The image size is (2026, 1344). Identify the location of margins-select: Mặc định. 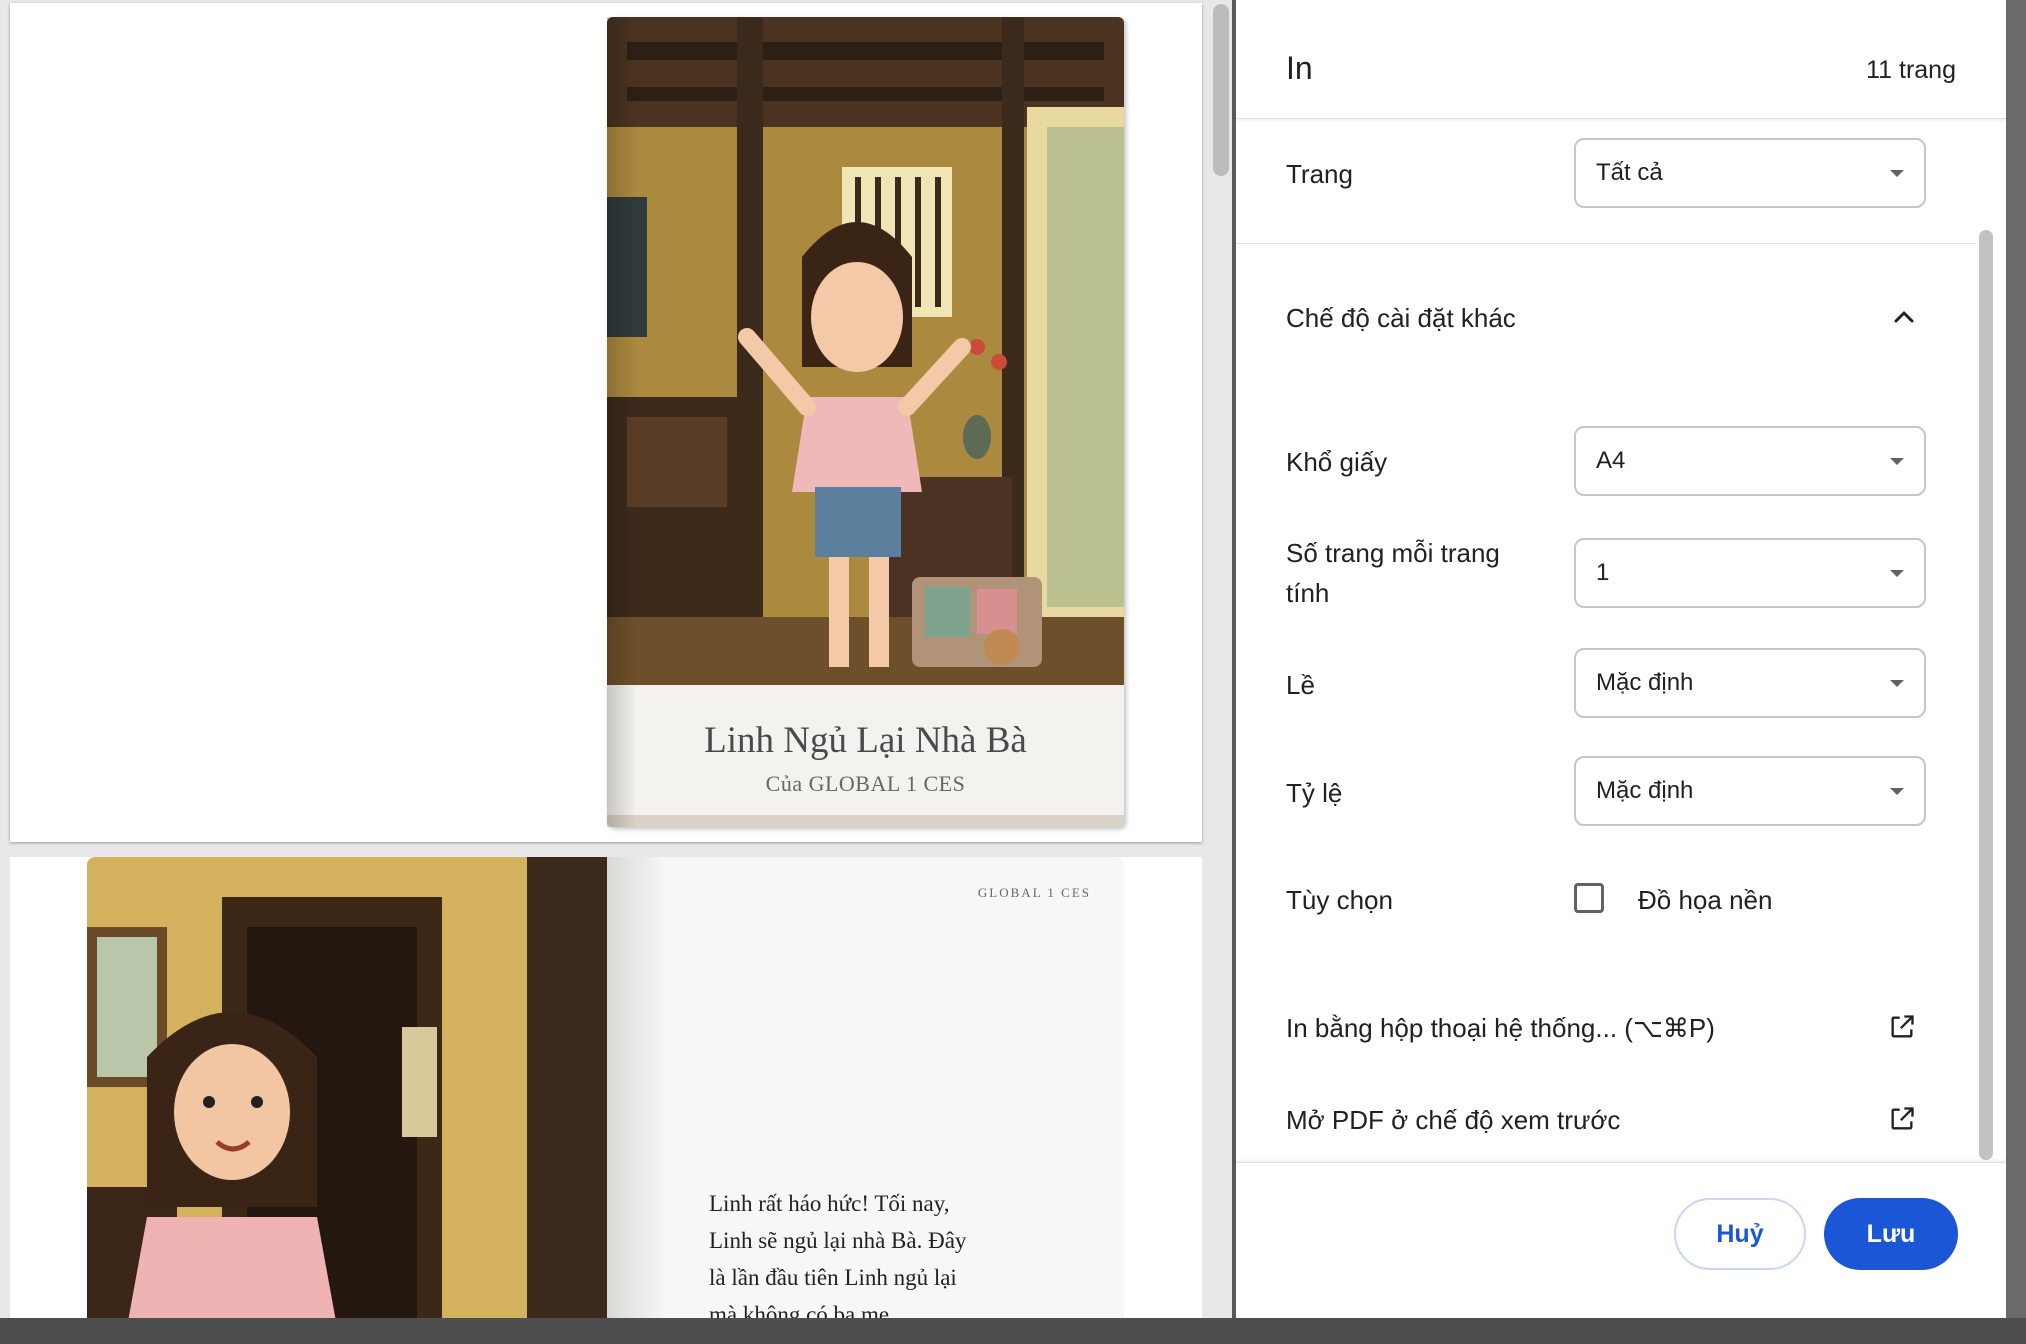
(1750, 683).